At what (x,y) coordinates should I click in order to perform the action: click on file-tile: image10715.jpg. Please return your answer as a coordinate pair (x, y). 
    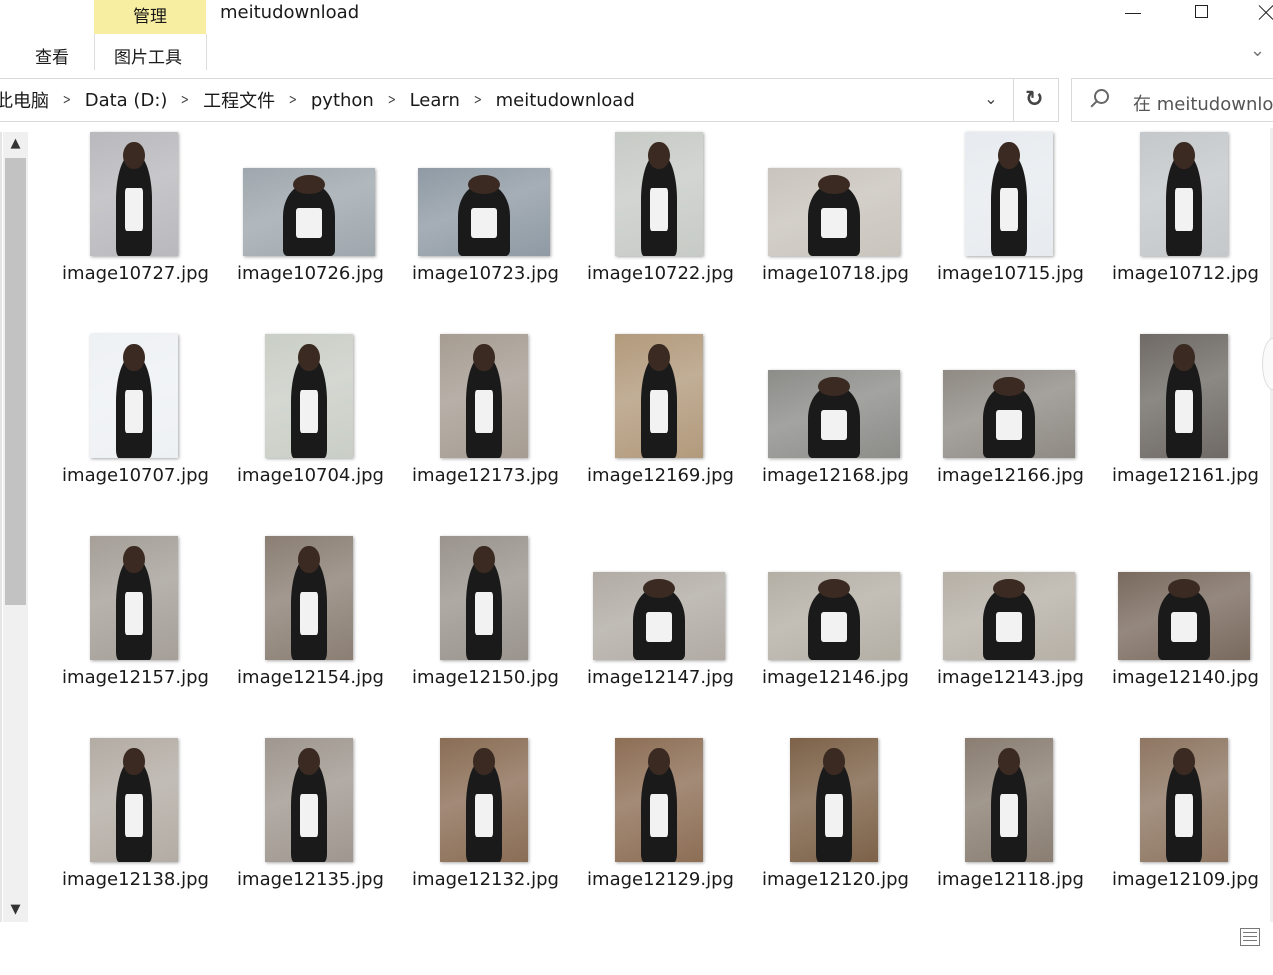
    Looking at the image, I should click on (1010, 228).